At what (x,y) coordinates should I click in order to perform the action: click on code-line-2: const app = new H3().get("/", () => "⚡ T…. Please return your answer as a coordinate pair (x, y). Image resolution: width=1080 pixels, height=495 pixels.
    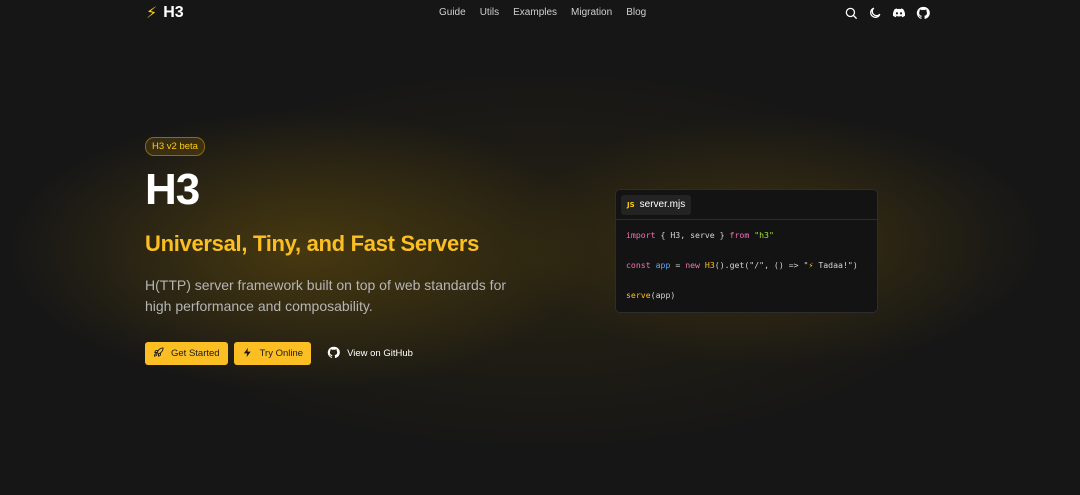
    Looking at the image, I should click on (742, 265).